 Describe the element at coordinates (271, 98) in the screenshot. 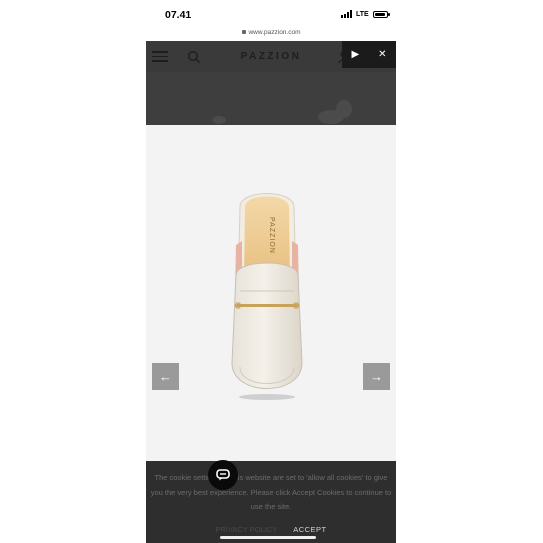

I see `hero-banner` at that location.